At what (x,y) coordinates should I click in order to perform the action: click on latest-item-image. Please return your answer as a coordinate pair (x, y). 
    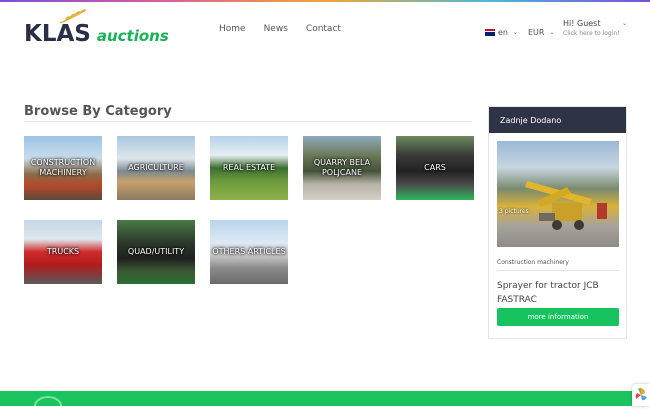
    Looking at the image, I should click on (558, 194).